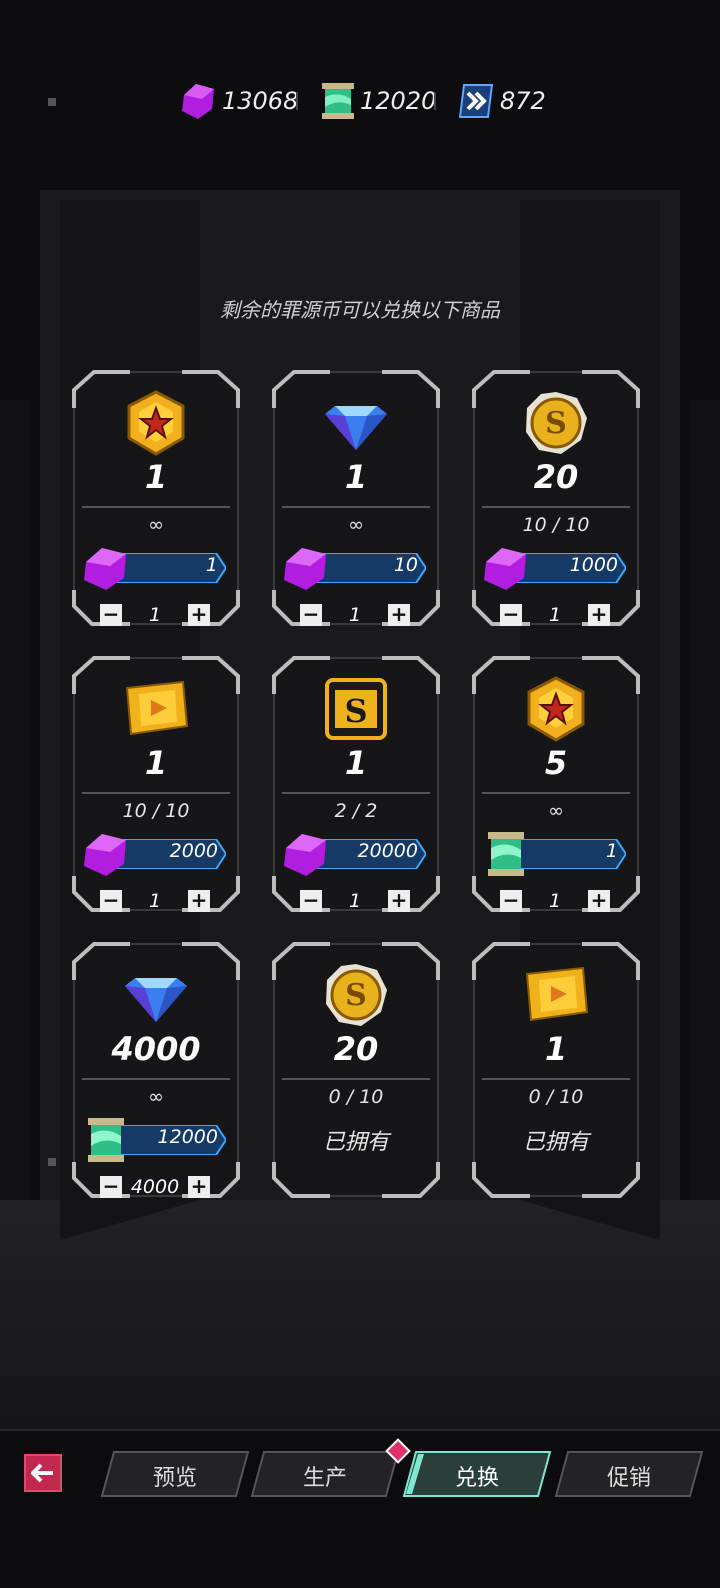 The width and height of the screenshot is (720, 1588). I want to click on buy-price-button: 2000, so click(157, 855).